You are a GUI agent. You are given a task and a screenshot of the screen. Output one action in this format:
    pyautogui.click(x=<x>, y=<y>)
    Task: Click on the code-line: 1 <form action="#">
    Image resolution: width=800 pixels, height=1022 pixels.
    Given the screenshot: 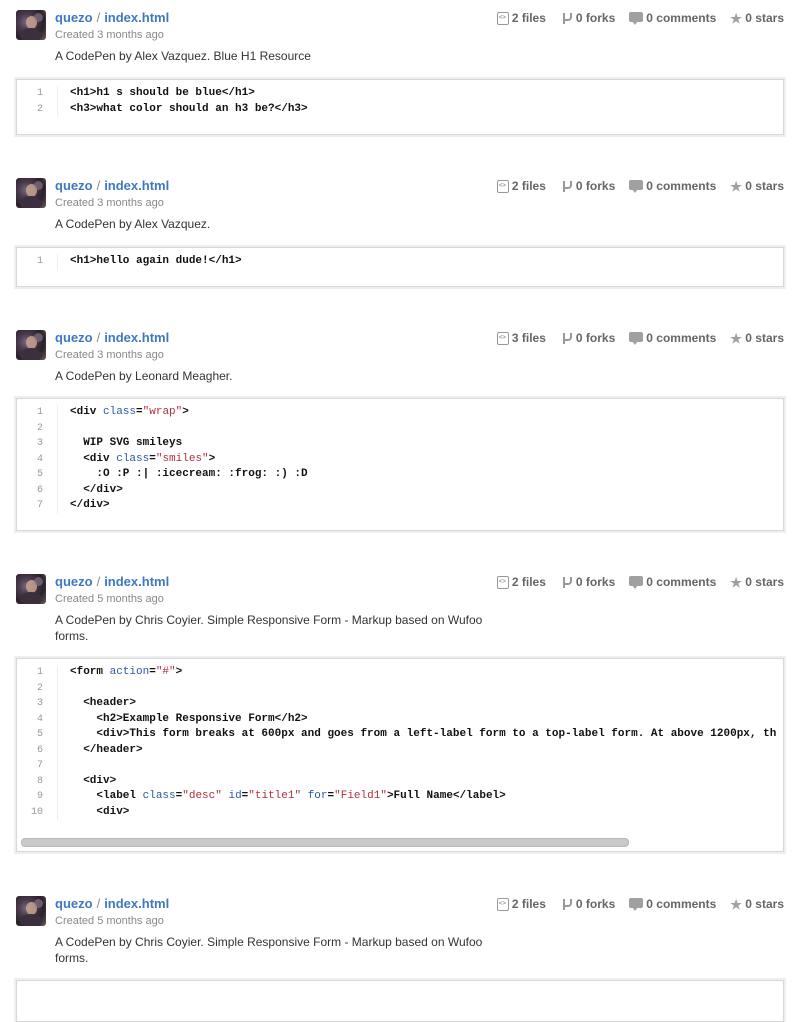 What is the action you would take?
    pyautogui.click(x=400, y=673)
    